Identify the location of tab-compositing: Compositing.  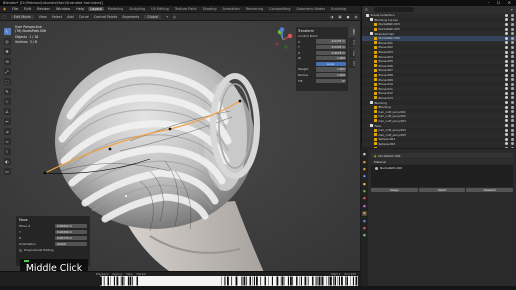
(279, 9).